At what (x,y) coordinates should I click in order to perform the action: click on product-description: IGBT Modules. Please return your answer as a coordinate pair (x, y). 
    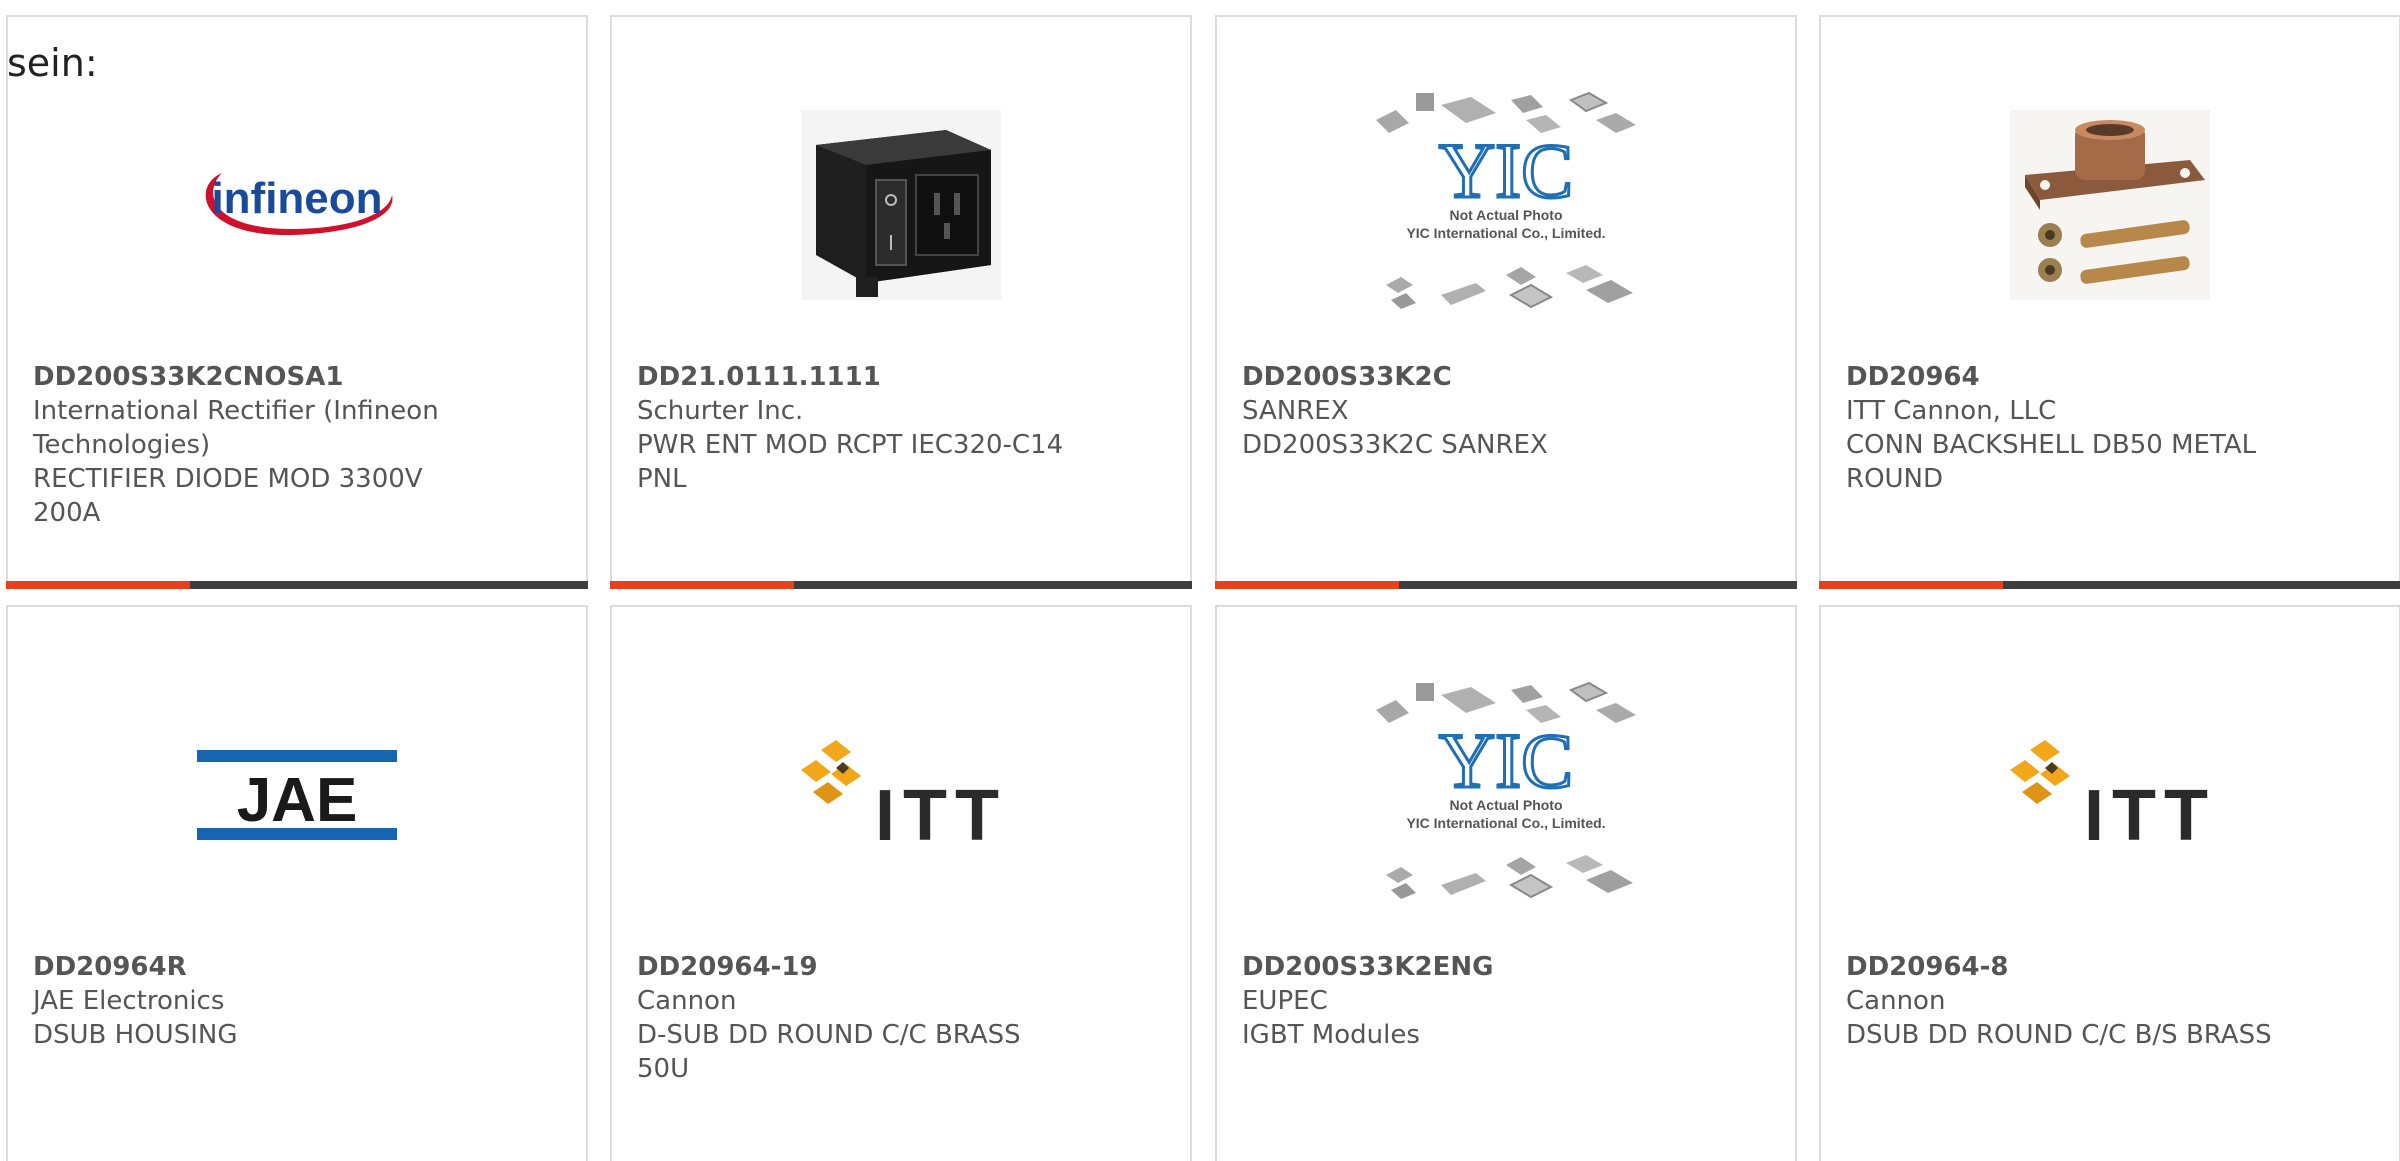
    Looking at the image, I should click on (1331, 1035).